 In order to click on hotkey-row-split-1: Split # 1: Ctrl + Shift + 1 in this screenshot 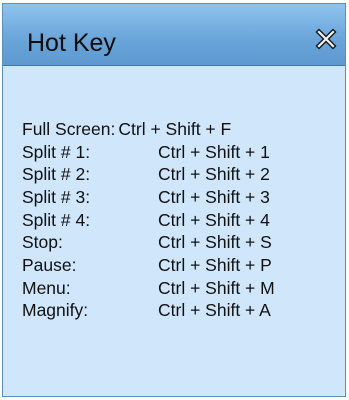, I will do `click(179, 152)`.